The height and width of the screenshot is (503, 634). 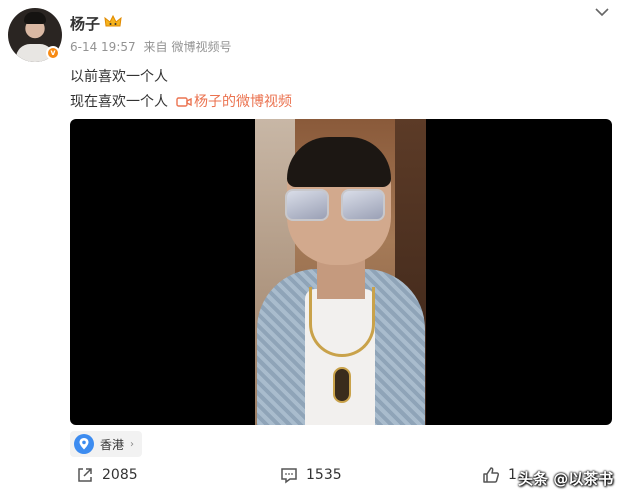 What do you see at coordinates (120, 475) in the screenshot?
I see `share-count: 2085` at bounding box center [120, 475].